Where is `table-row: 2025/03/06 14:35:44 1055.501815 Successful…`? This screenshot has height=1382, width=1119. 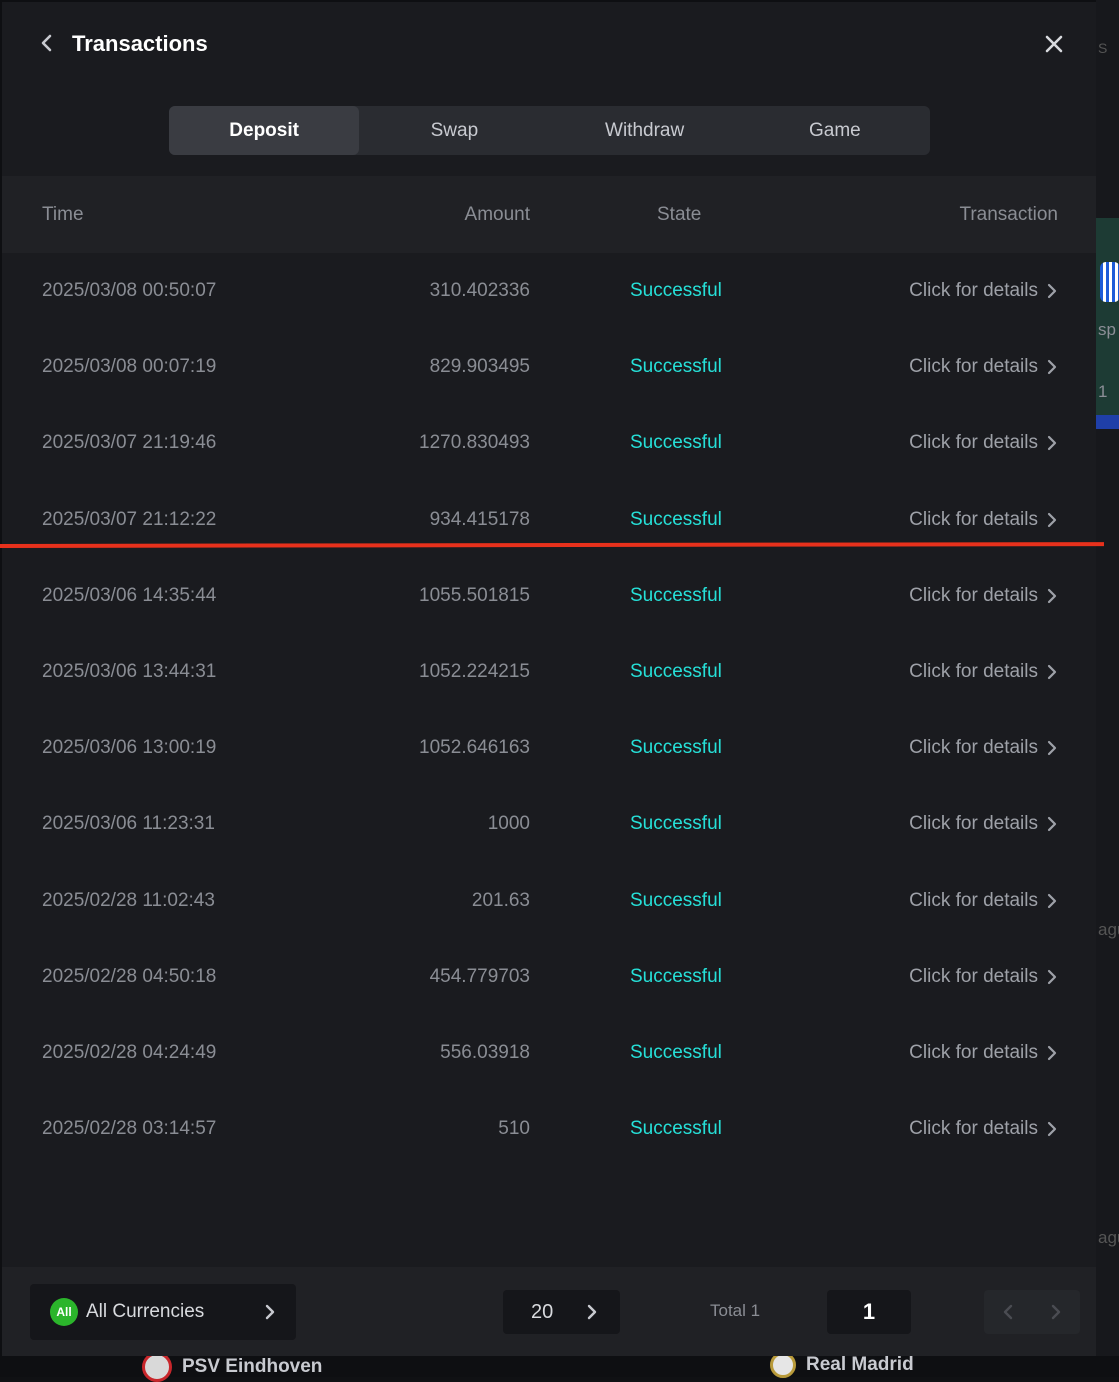 table-row: 2025/03/06 14:35:44 1055.501815 Successful… is located at coordinates (549, 596).